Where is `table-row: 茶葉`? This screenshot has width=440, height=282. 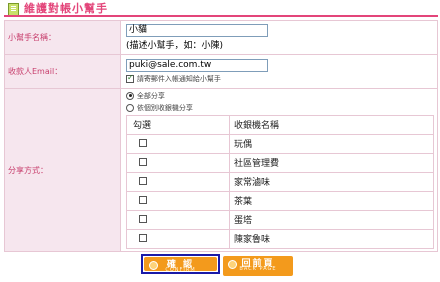 table-row: 茶葉 is located at coordinates (280, 200).